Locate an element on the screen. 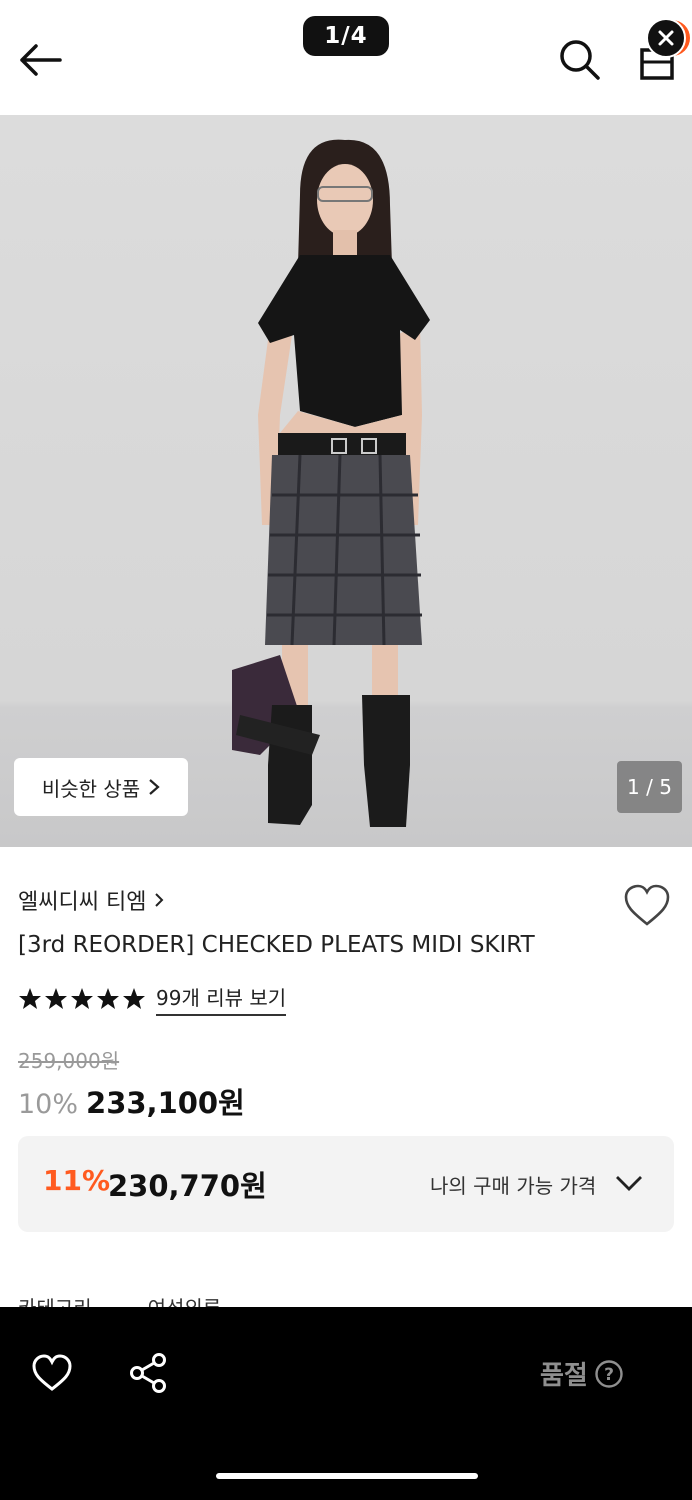 This screenshot has height=1500, width=692. search-button is located at coordinates (579, 59).